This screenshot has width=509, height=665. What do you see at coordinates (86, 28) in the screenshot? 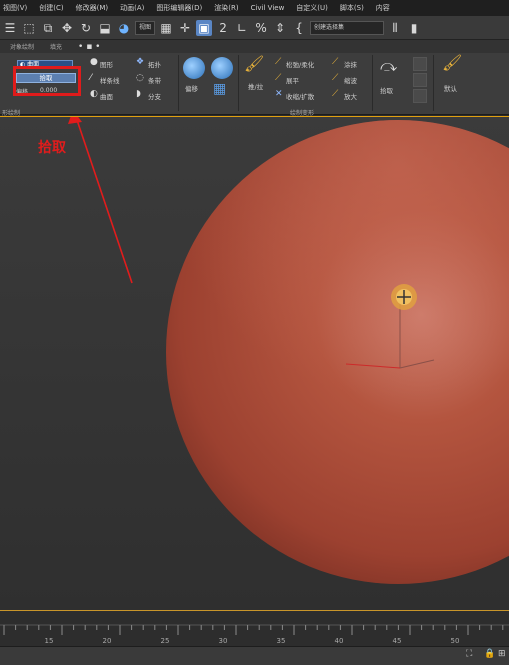
I see `rotate-icon: ↻` at bounding box center [86, 28].